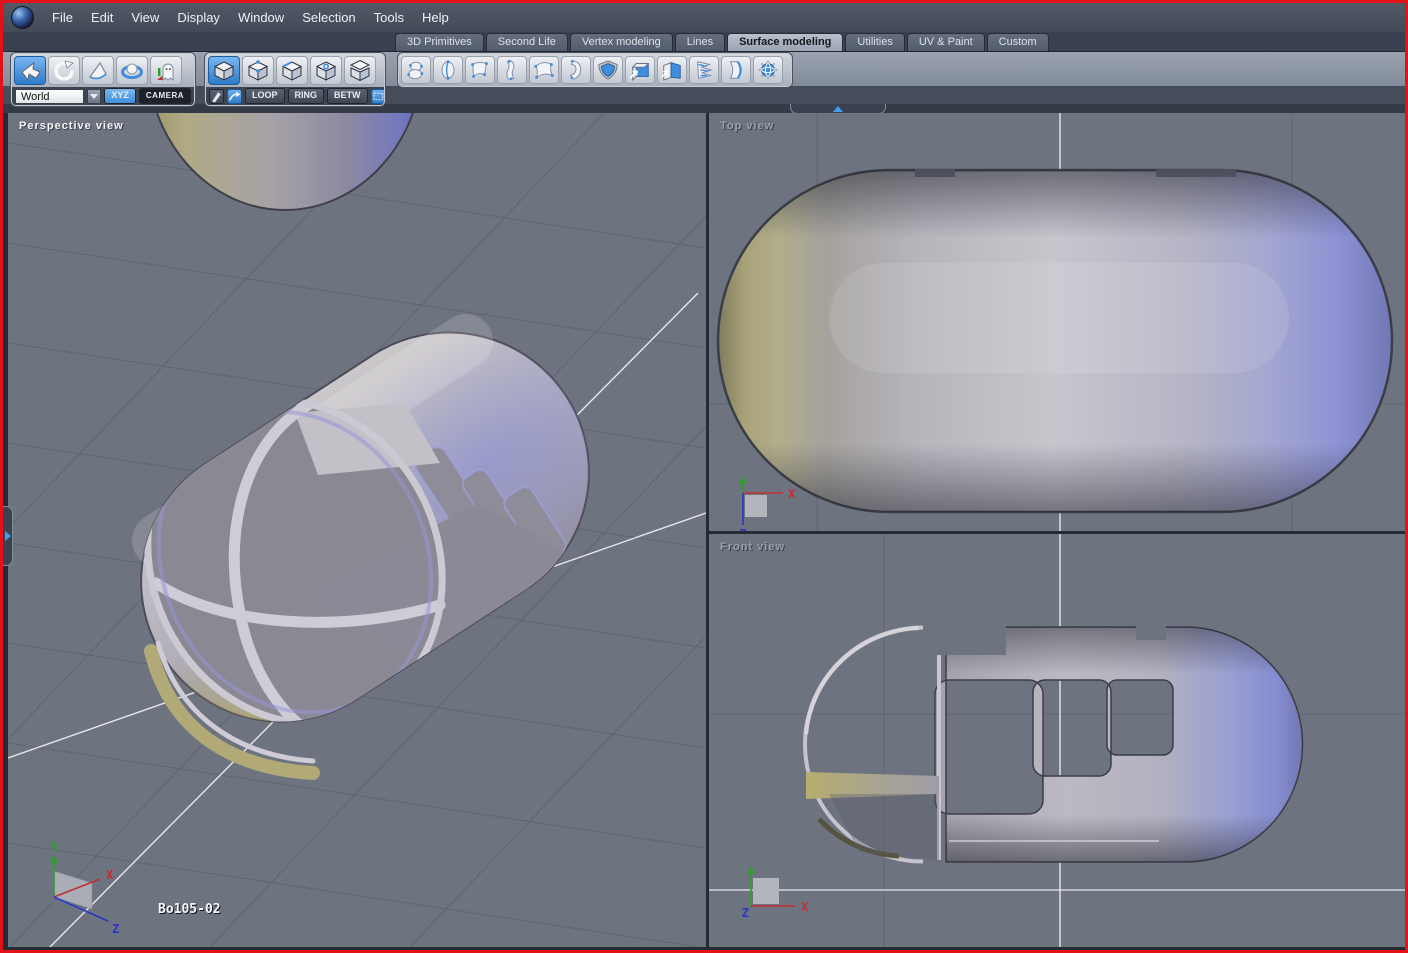 The image size is (1408, 953). What do you see at coordinates (875, 42) in the screenshot?
I see `tab-utilities: Utilities` at bounding box center [875, 42].